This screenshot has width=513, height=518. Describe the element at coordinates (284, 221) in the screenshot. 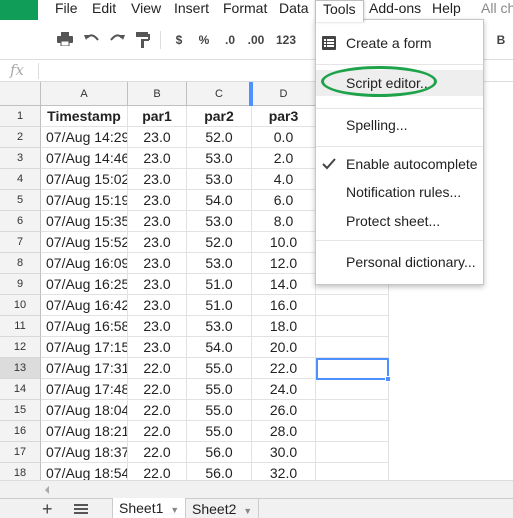

I see `grid-cell: 8.0` at that location.